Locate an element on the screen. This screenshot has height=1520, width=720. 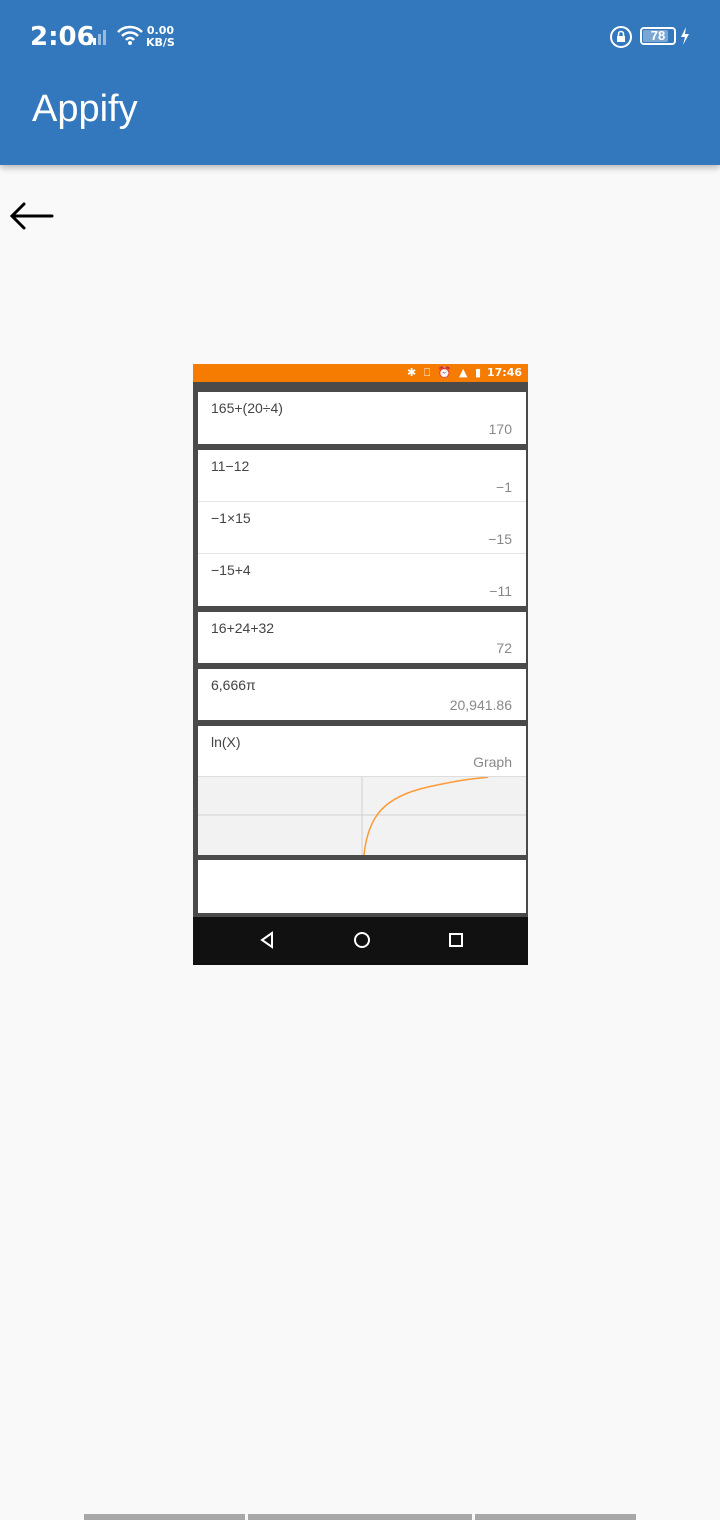
calc-expression: ln(X) is located at coordinates (226, 742).